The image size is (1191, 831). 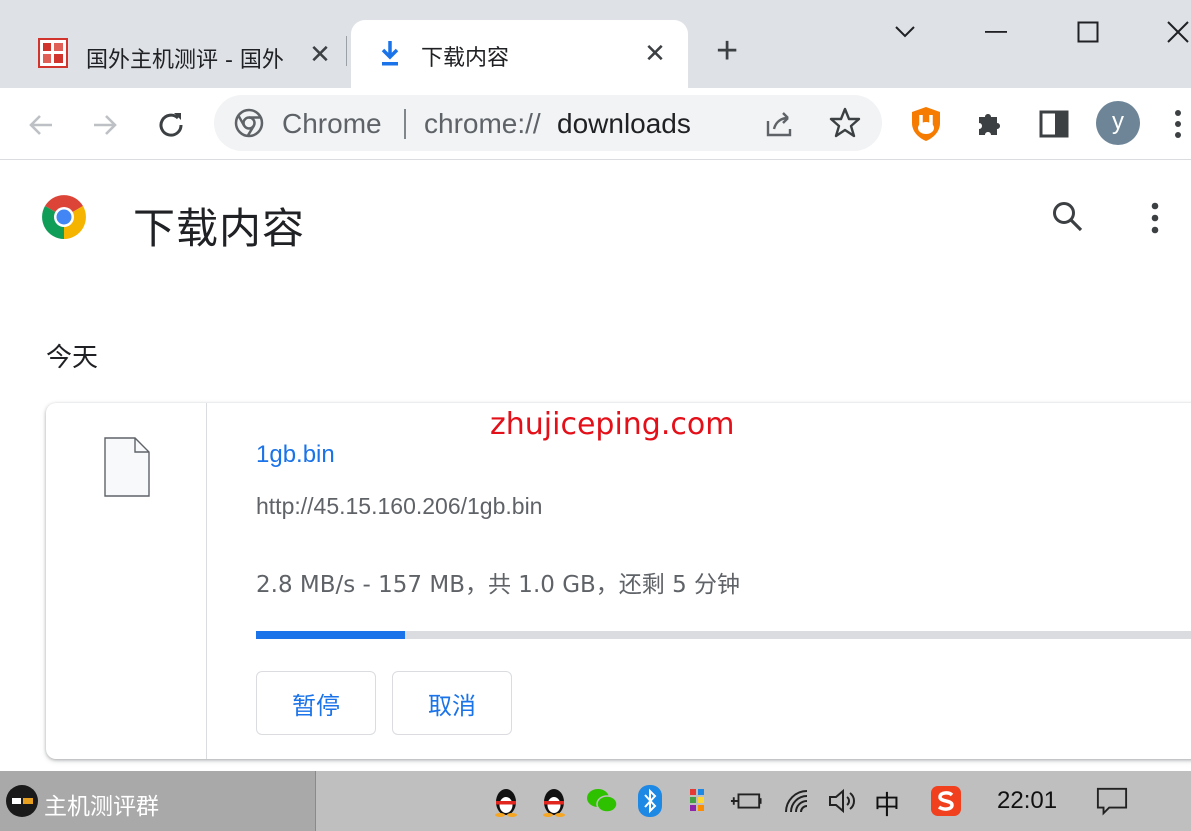 What do you see at coordinates (390, 53) in the screenshot?
I see `download-icon` at bounding box center [390, 53].